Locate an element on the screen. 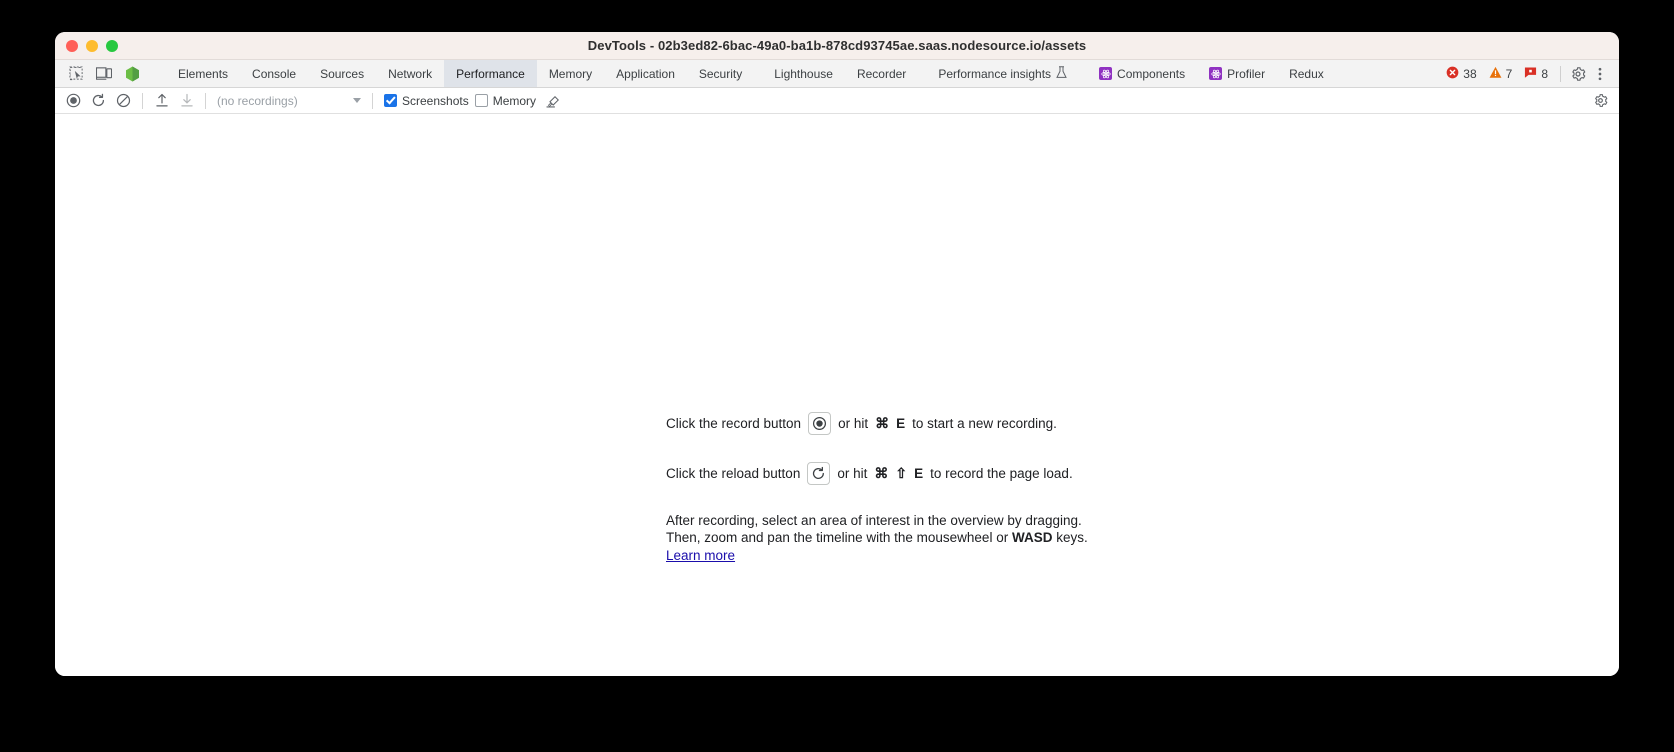 This screenshot has height=752, width=1674. tab-label: Components is located at coordinates (1151, 73).